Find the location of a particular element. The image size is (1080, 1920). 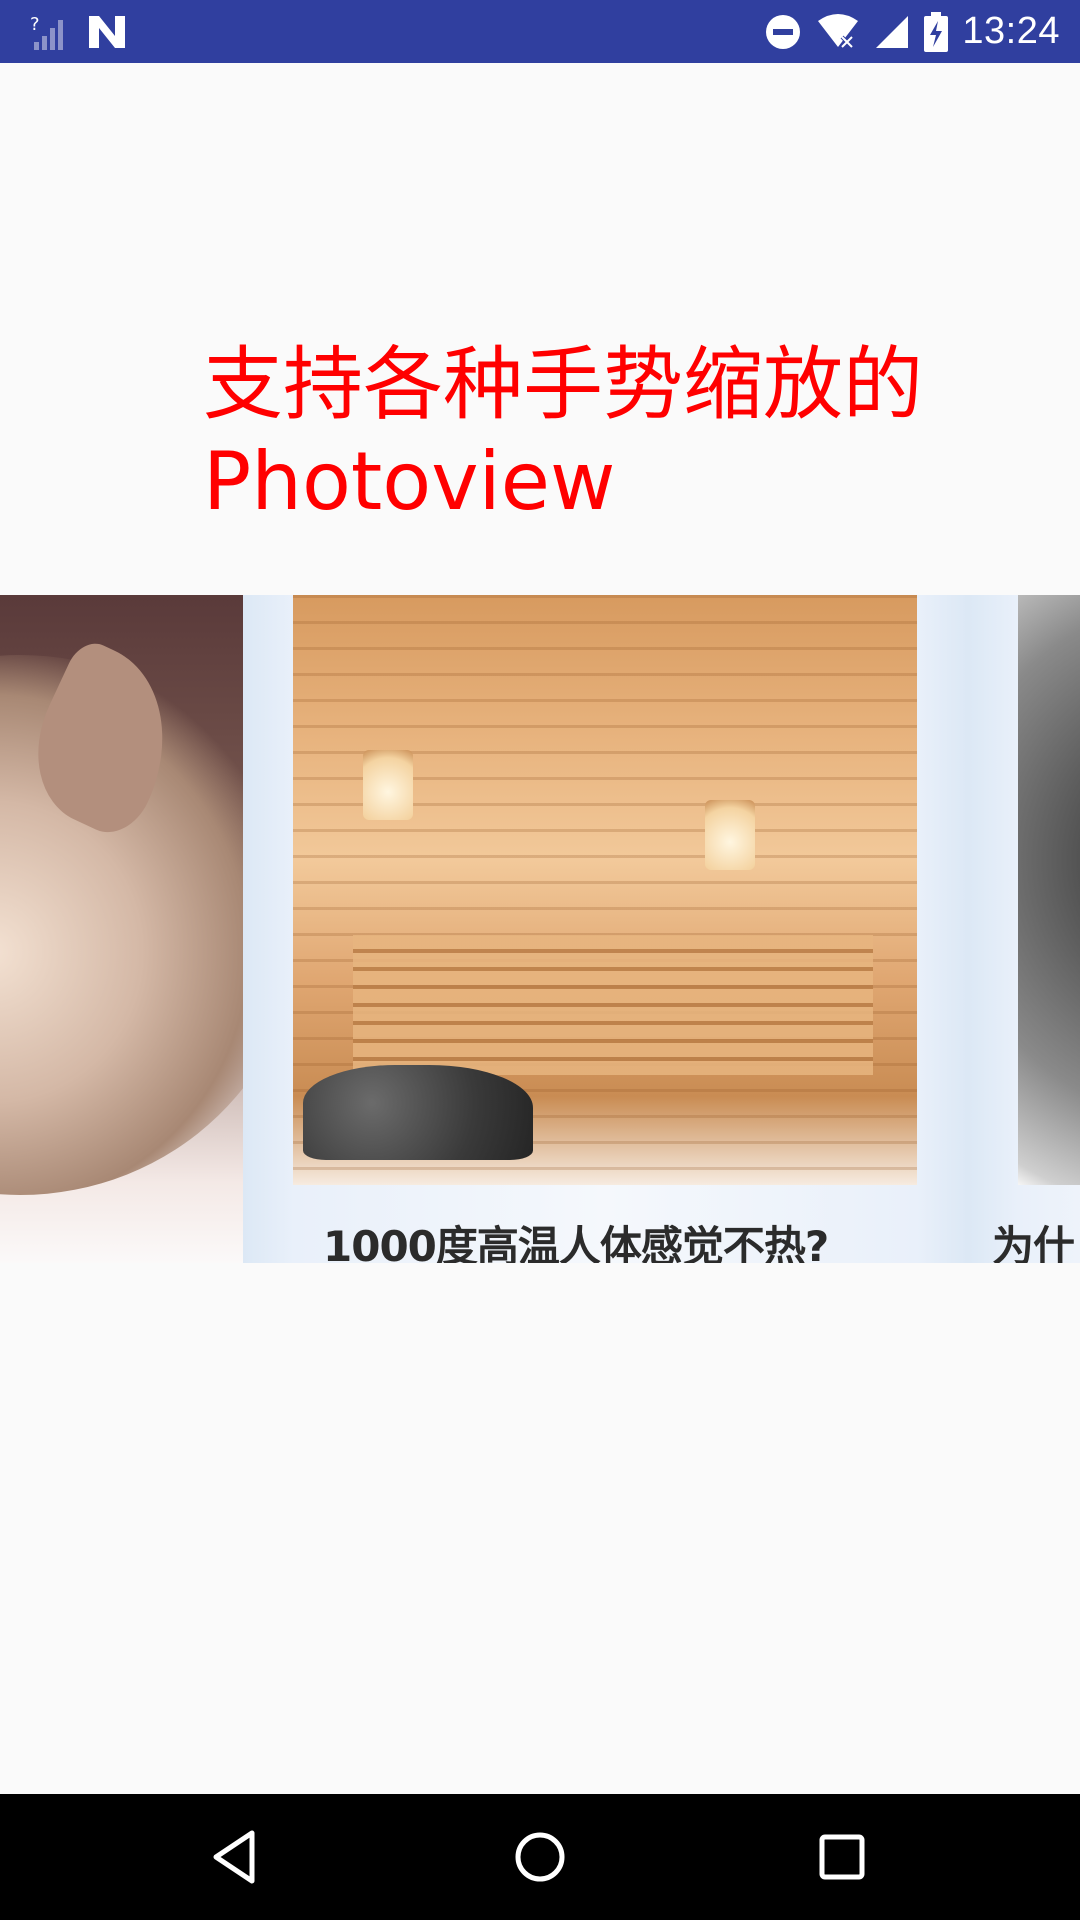

sauna-caption: 1000度高温人体感觉不热? is located at coordinates (576, 1242).